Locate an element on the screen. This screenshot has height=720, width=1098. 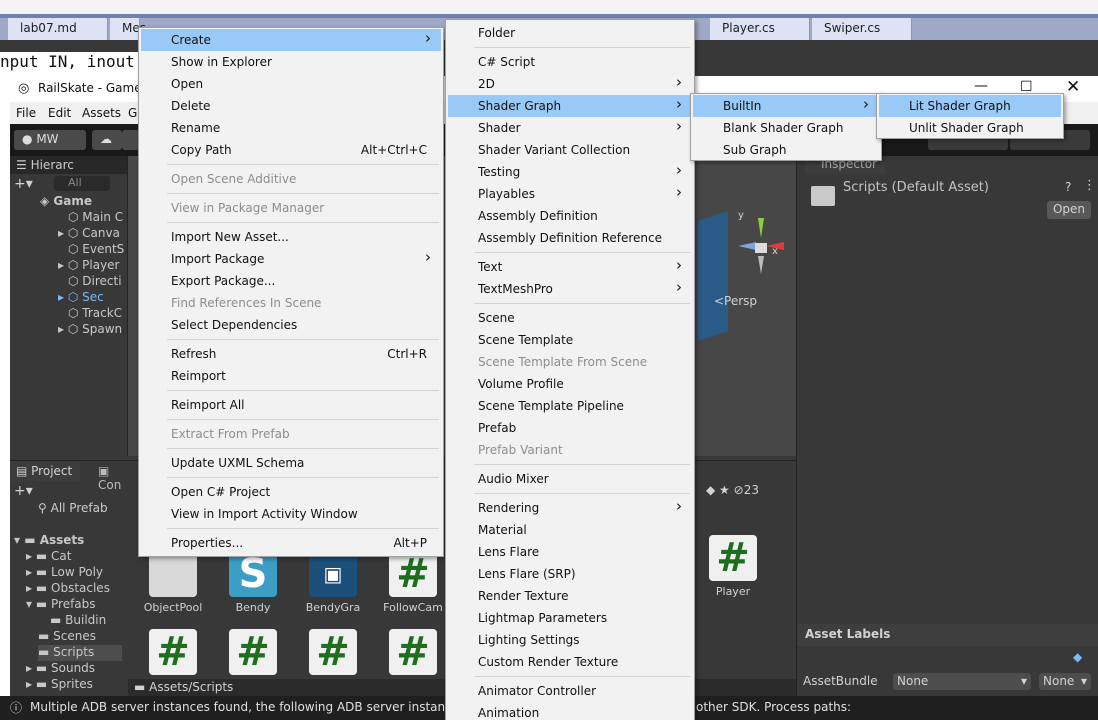
editor-tab: Swiper.cs is located at coordinates (862, 29).